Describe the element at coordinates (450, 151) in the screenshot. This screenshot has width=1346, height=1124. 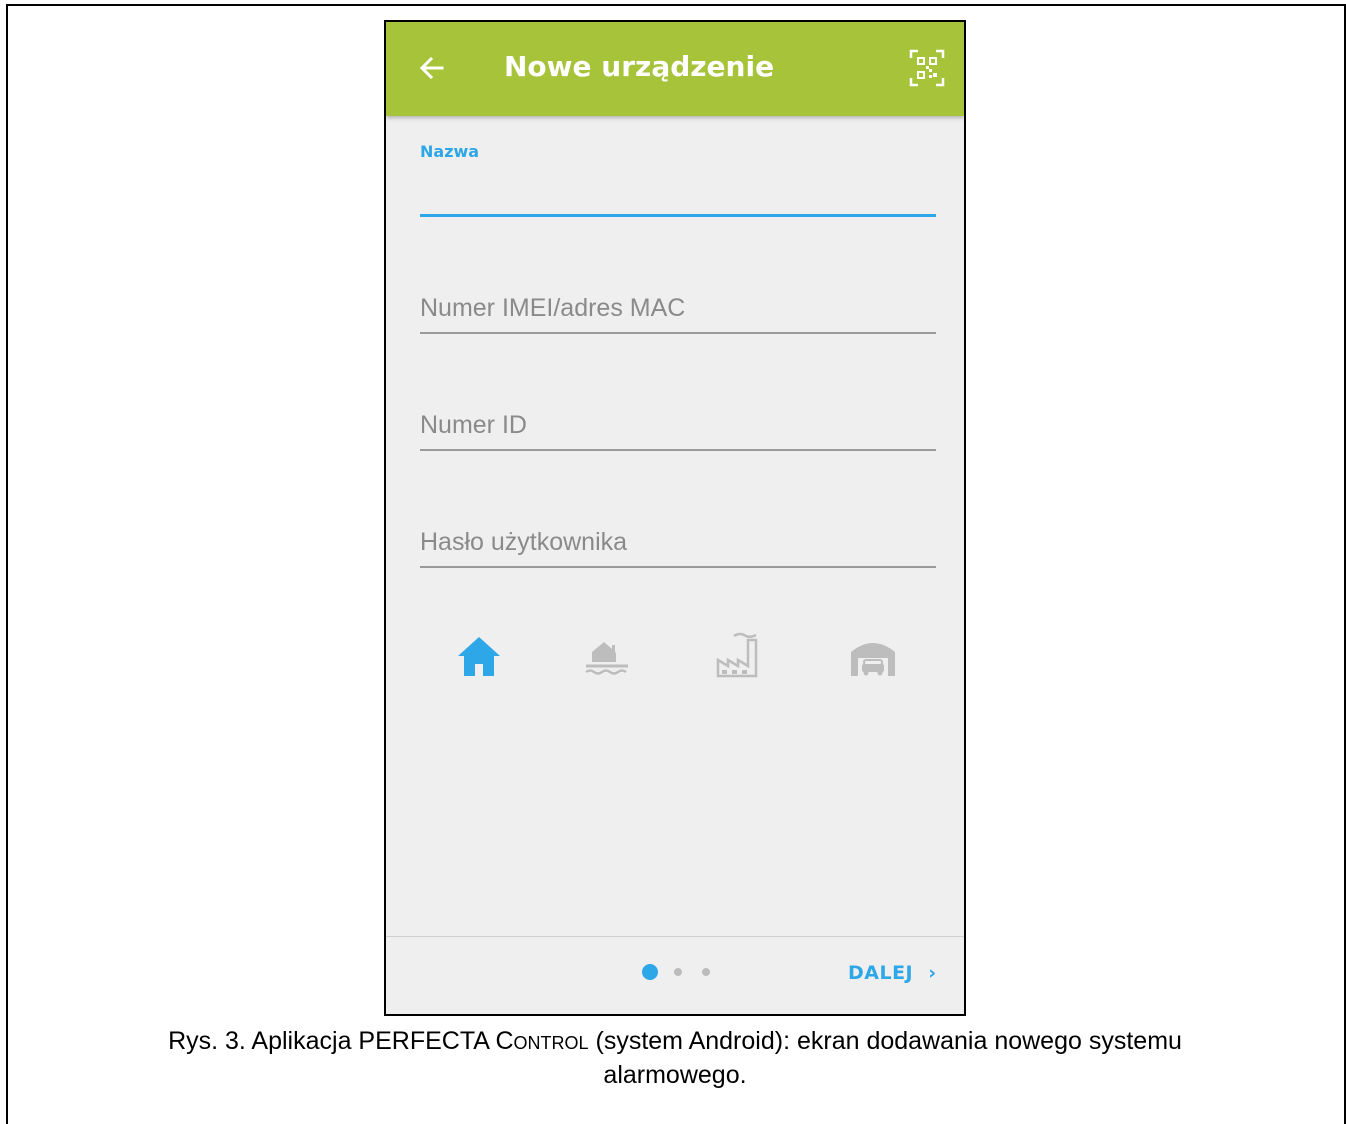
I see `name-field-label: Nazwa` at that location.